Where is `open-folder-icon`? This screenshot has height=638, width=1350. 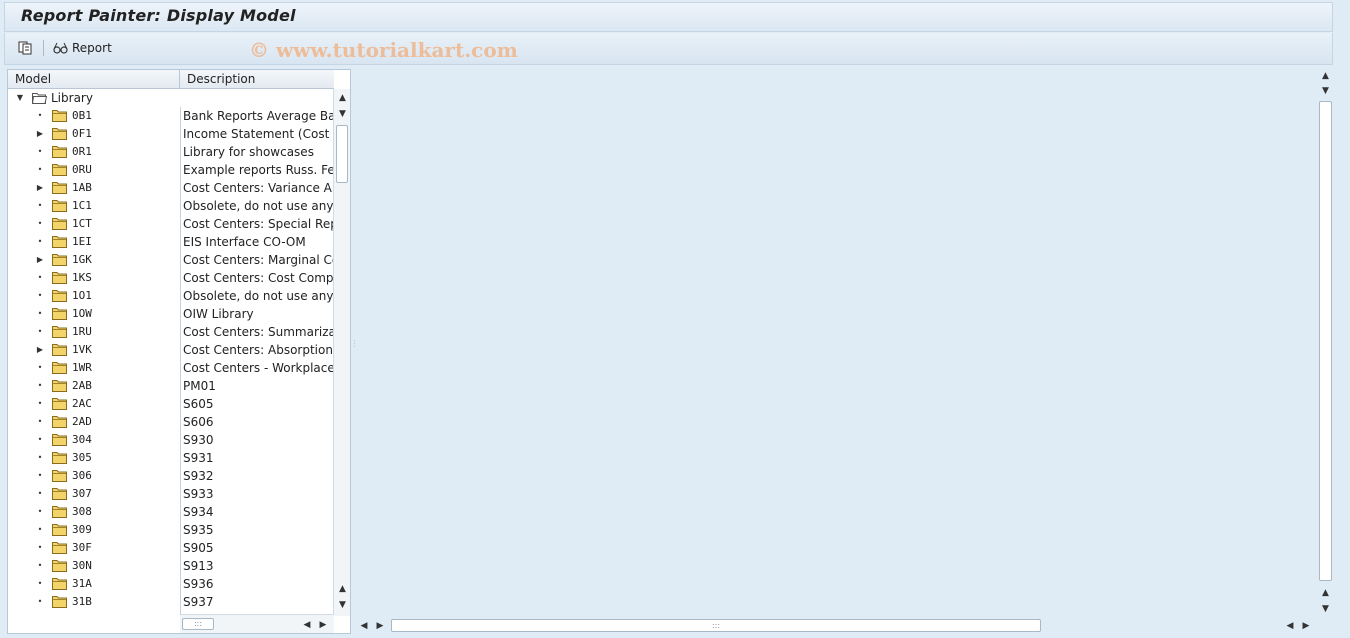 open-folder-icon is located at coordinates (39, 98).